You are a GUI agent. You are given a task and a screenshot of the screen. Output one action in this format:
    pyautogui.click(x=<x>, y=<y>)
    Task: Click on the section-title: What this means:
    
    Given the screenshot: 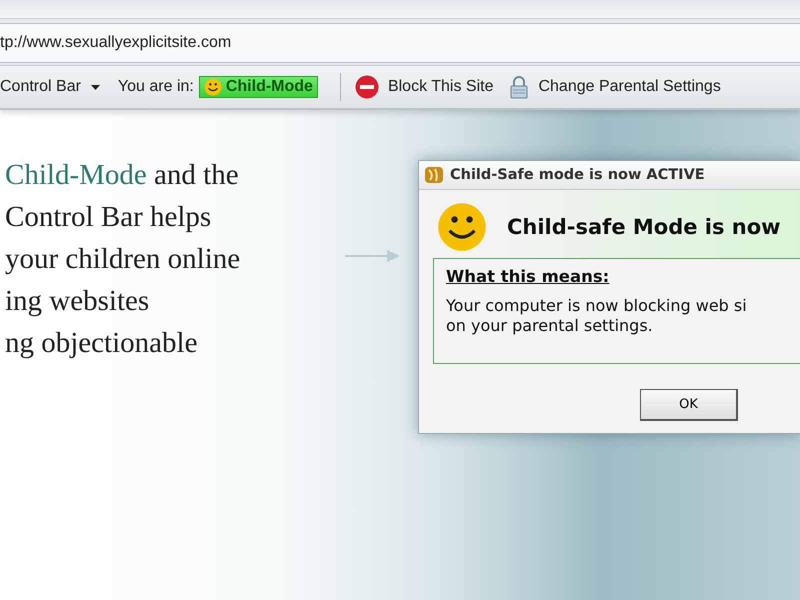 What is the action you would take?
    pyautogui.click(x=528, y=276)
    